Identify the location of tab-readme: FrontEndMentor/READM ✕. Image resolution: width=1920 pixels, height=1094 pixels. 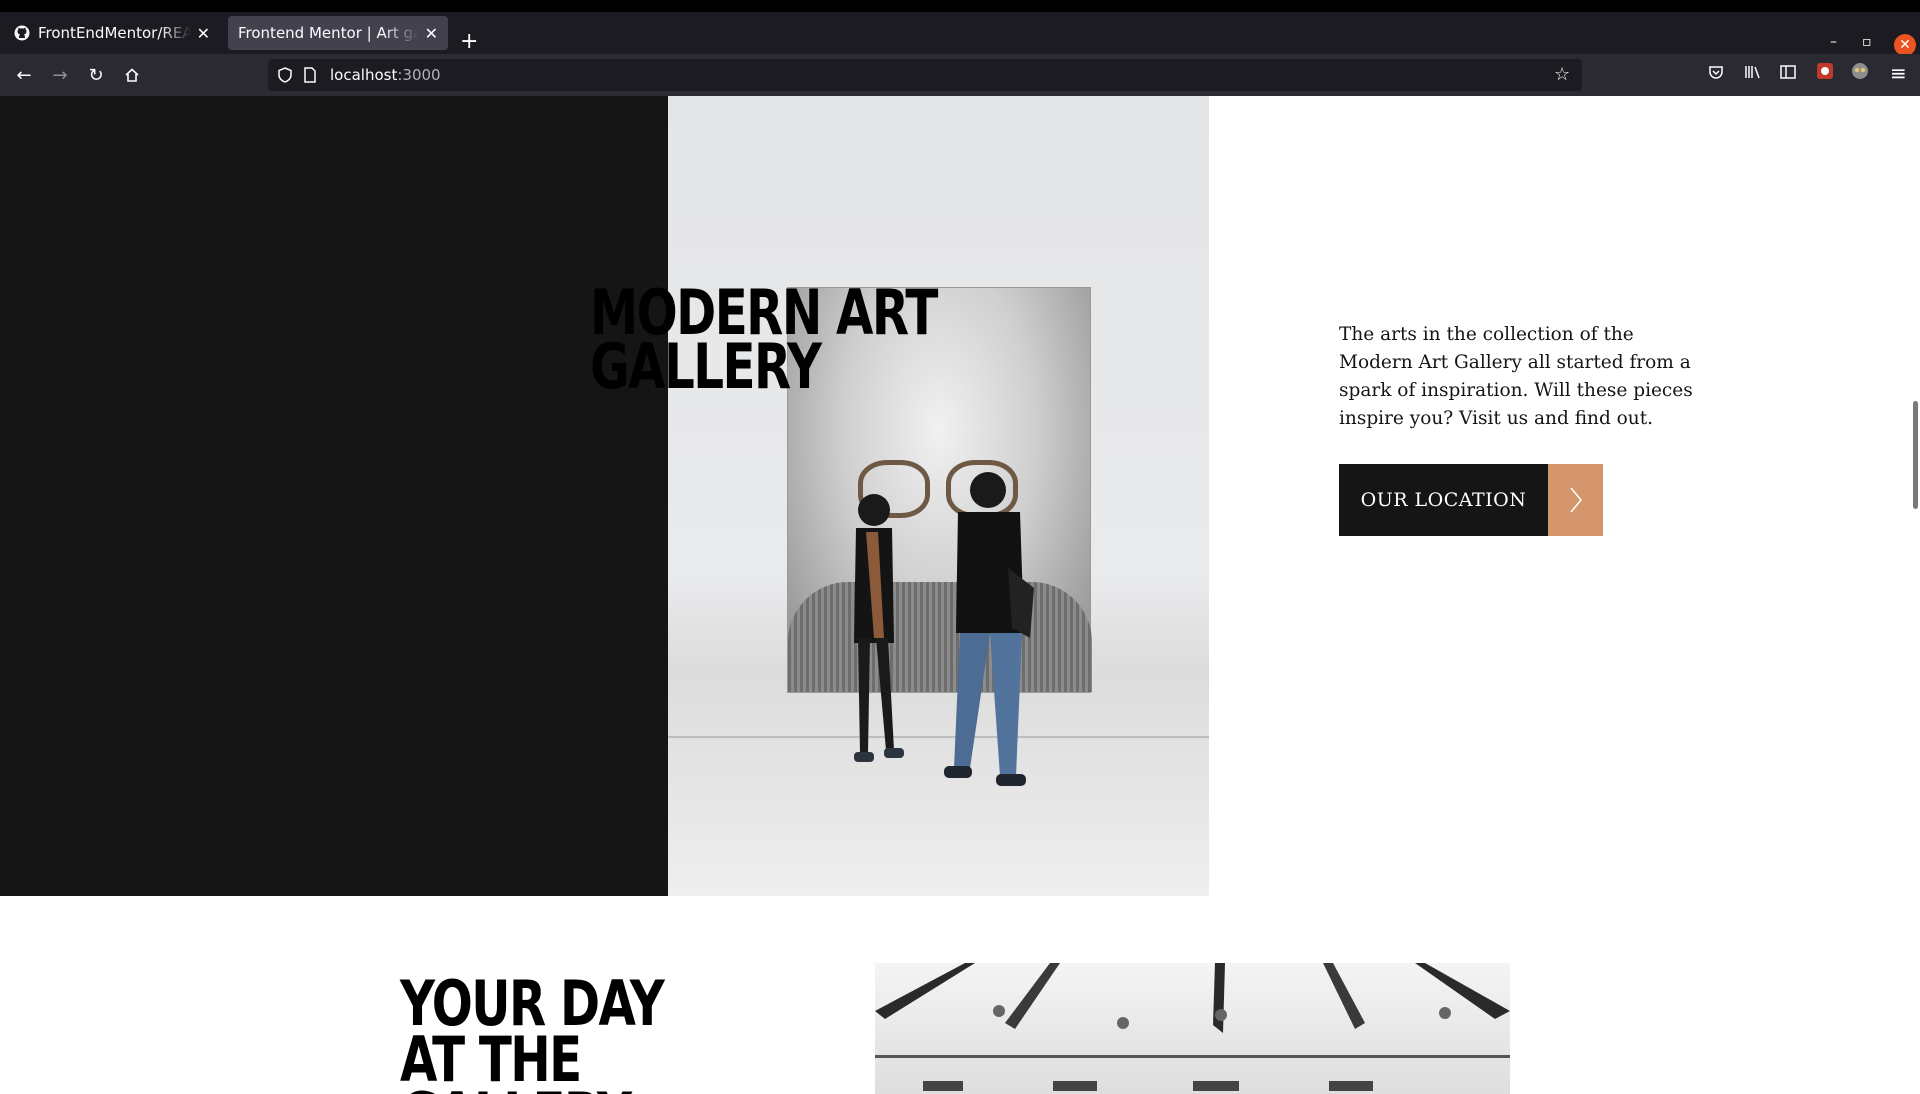
(112, 33).